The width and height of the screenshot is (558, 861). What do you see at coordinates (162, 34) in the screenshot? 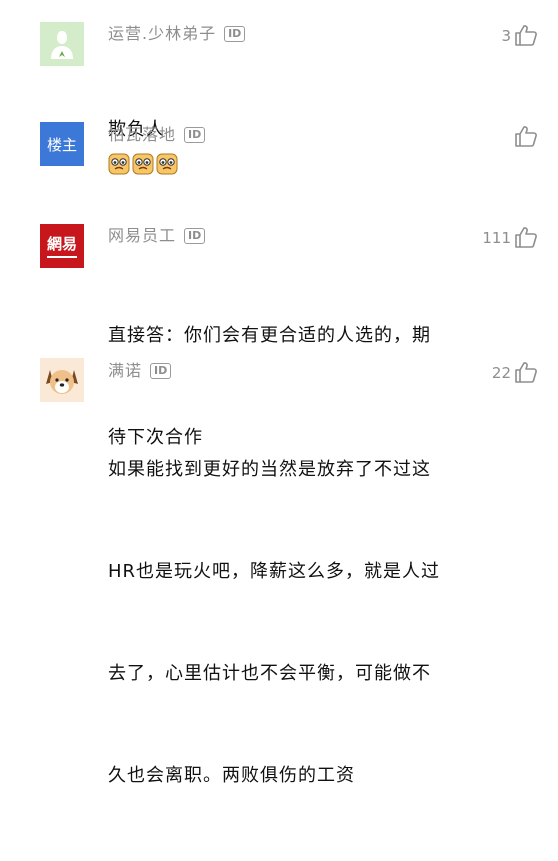
I see `username: 运营.少林弟子` at bounding box center [162, 34].